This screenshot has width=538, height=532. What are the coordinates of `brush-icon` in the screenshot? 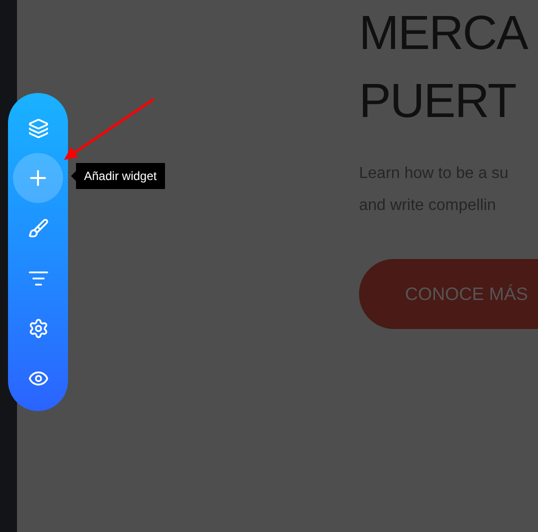 It's located at (38, 228).